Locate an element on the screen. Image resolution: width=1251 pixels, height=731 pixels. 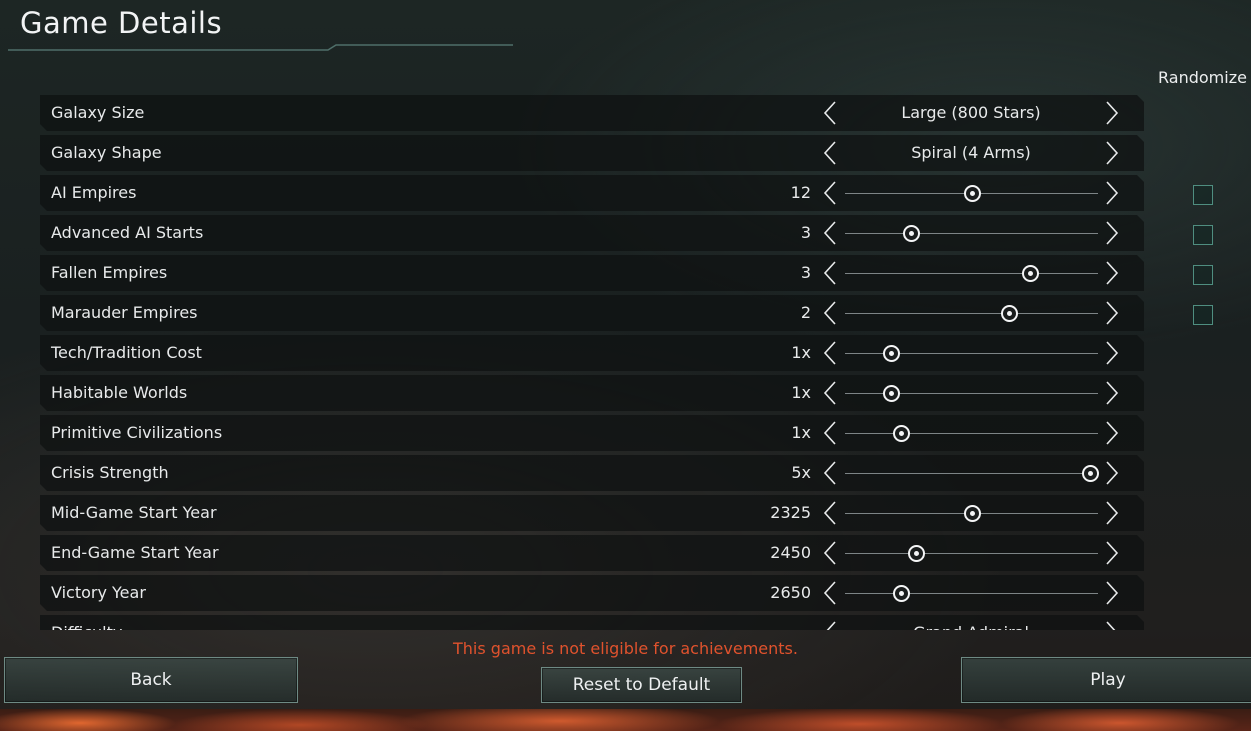
randomize-checkbox-advanced-ai-starts is located at coordinates (1203, 235).